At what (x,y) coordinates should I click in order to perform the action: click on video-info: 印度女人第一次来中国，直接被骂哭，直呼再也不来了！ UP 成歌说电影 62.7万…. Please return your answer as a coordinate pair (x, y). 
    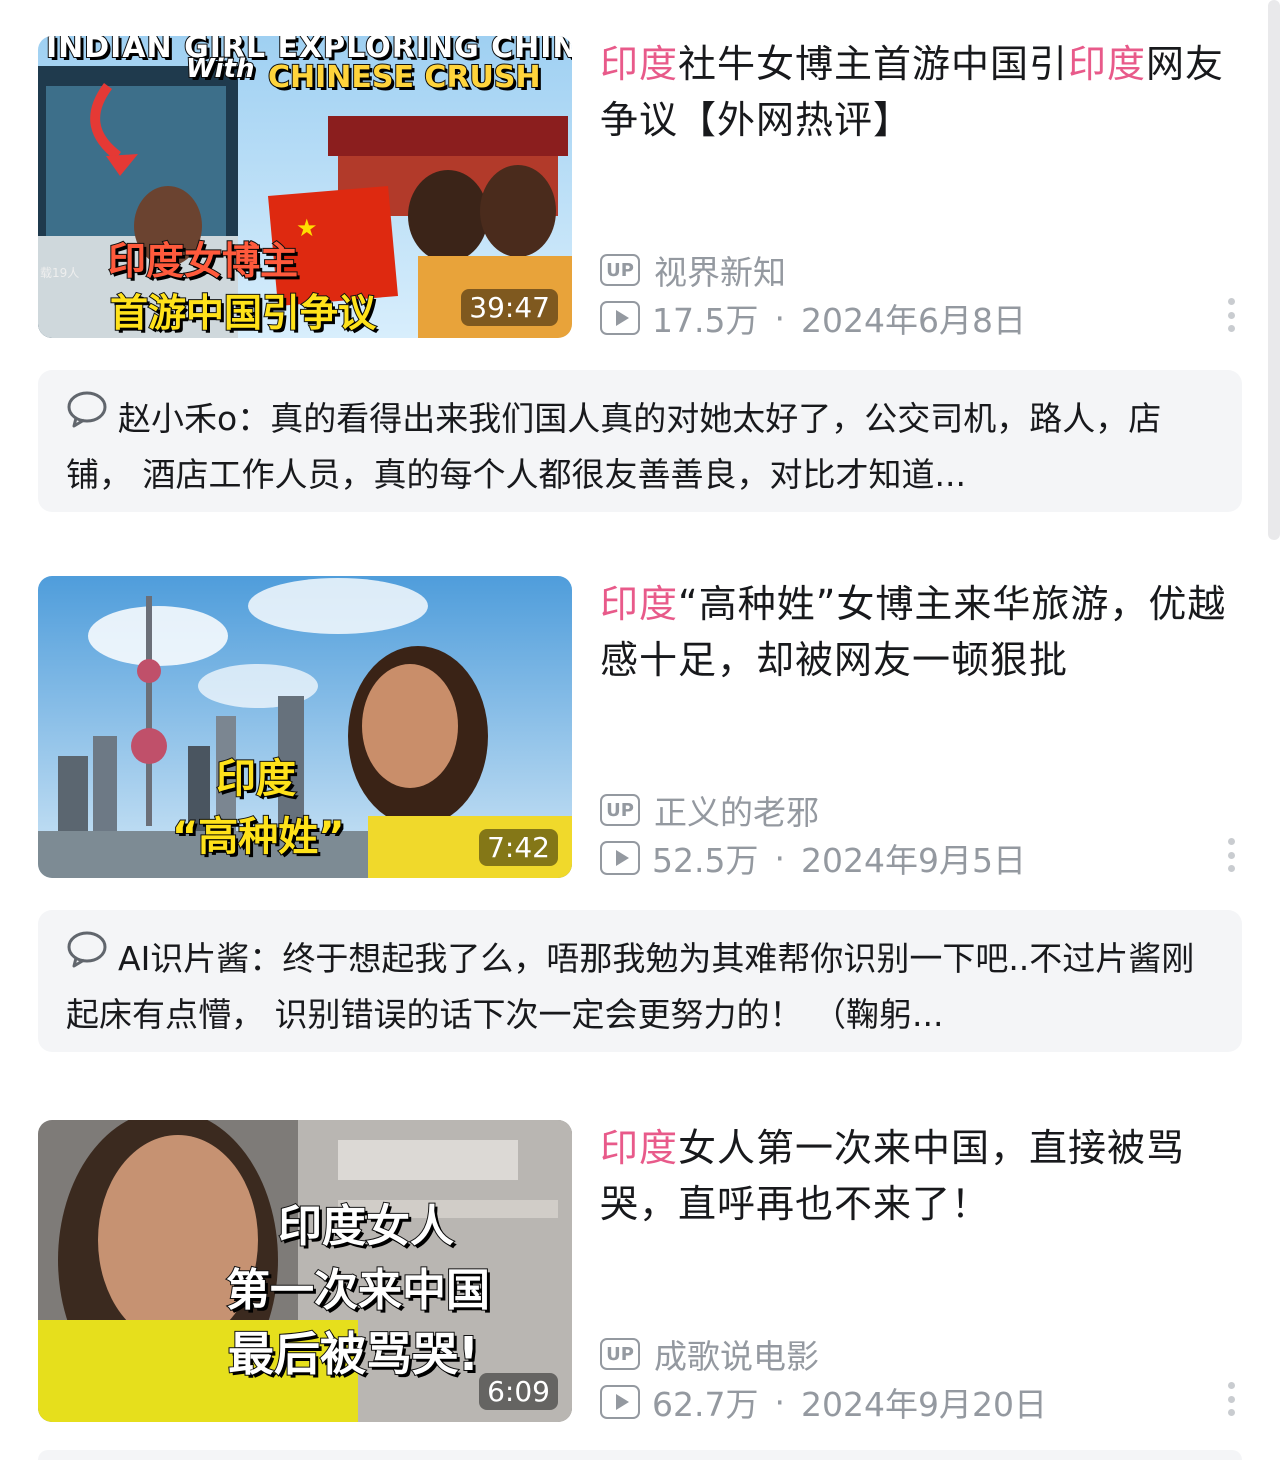
    Looking at the image, I should click on (921, 1272).